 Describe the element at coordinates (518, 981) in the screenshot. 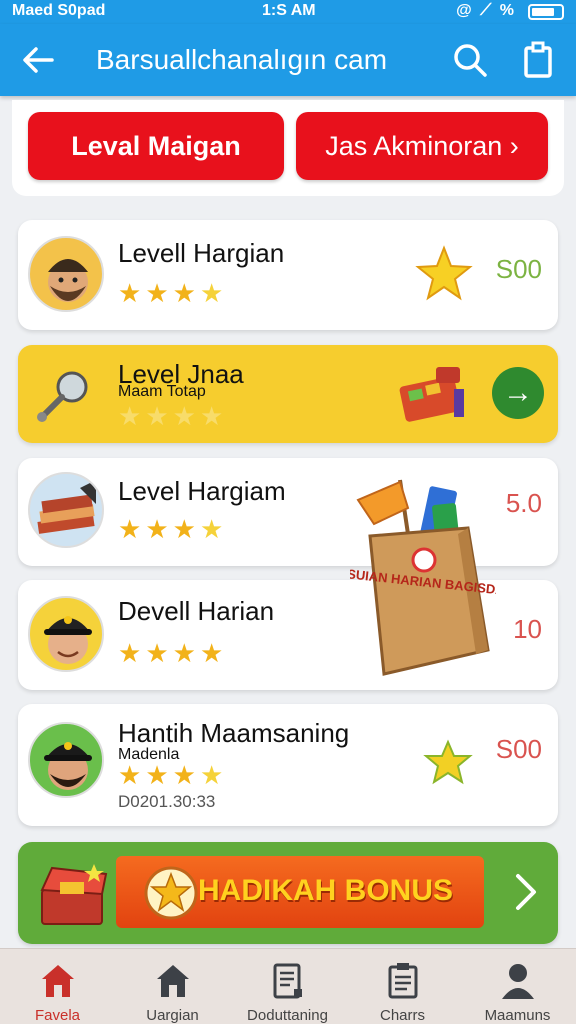

I see `person-icon` at that location.